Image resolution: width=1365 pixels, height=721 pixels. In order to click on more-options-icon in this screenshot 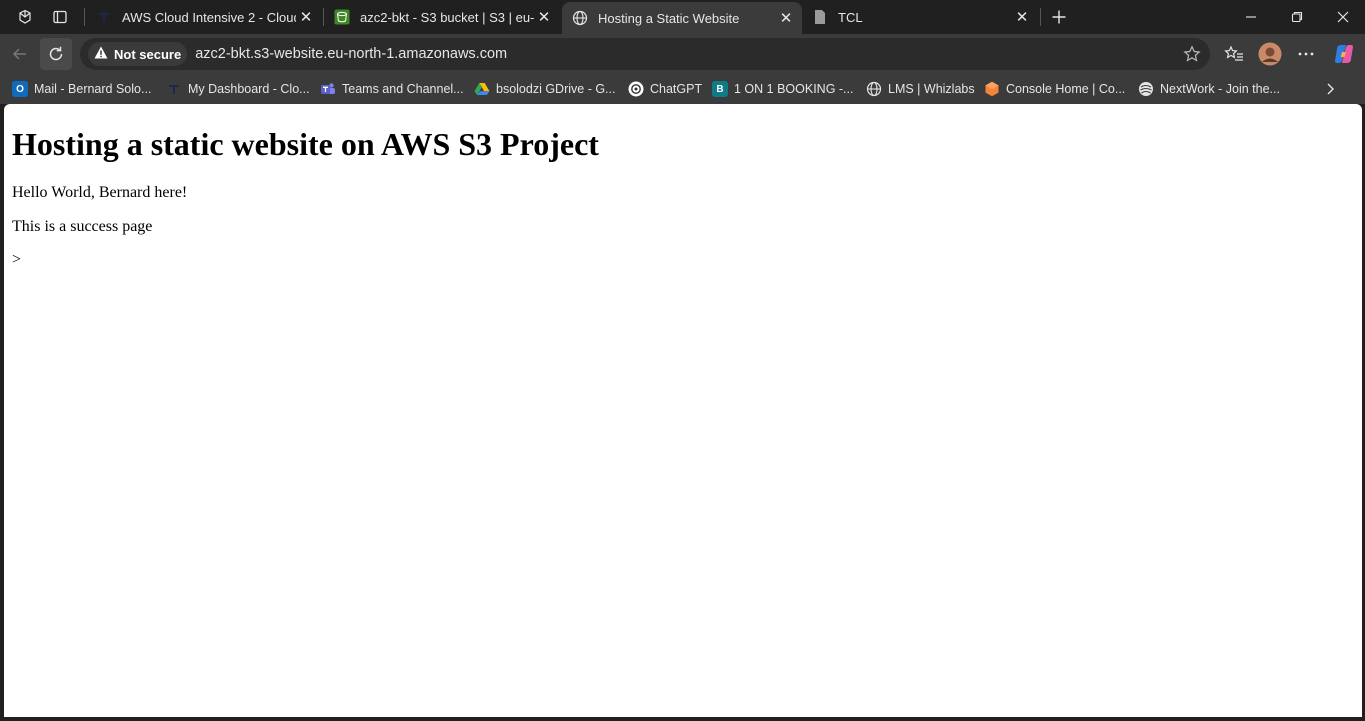, I will do `click(1306, 54)`.